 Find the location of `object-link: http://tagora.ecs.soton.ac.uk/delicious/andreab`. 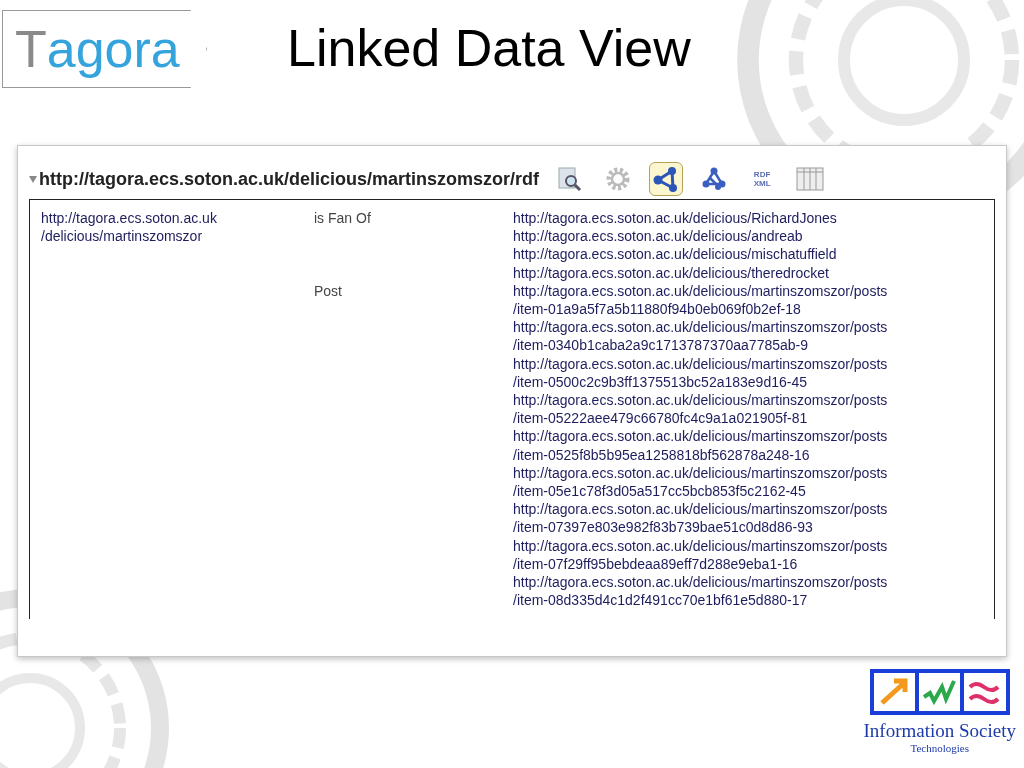

object-link: http://tagora.ecs.soton.ac.uk/delicious/andreab is located at coordinates (658, 236).